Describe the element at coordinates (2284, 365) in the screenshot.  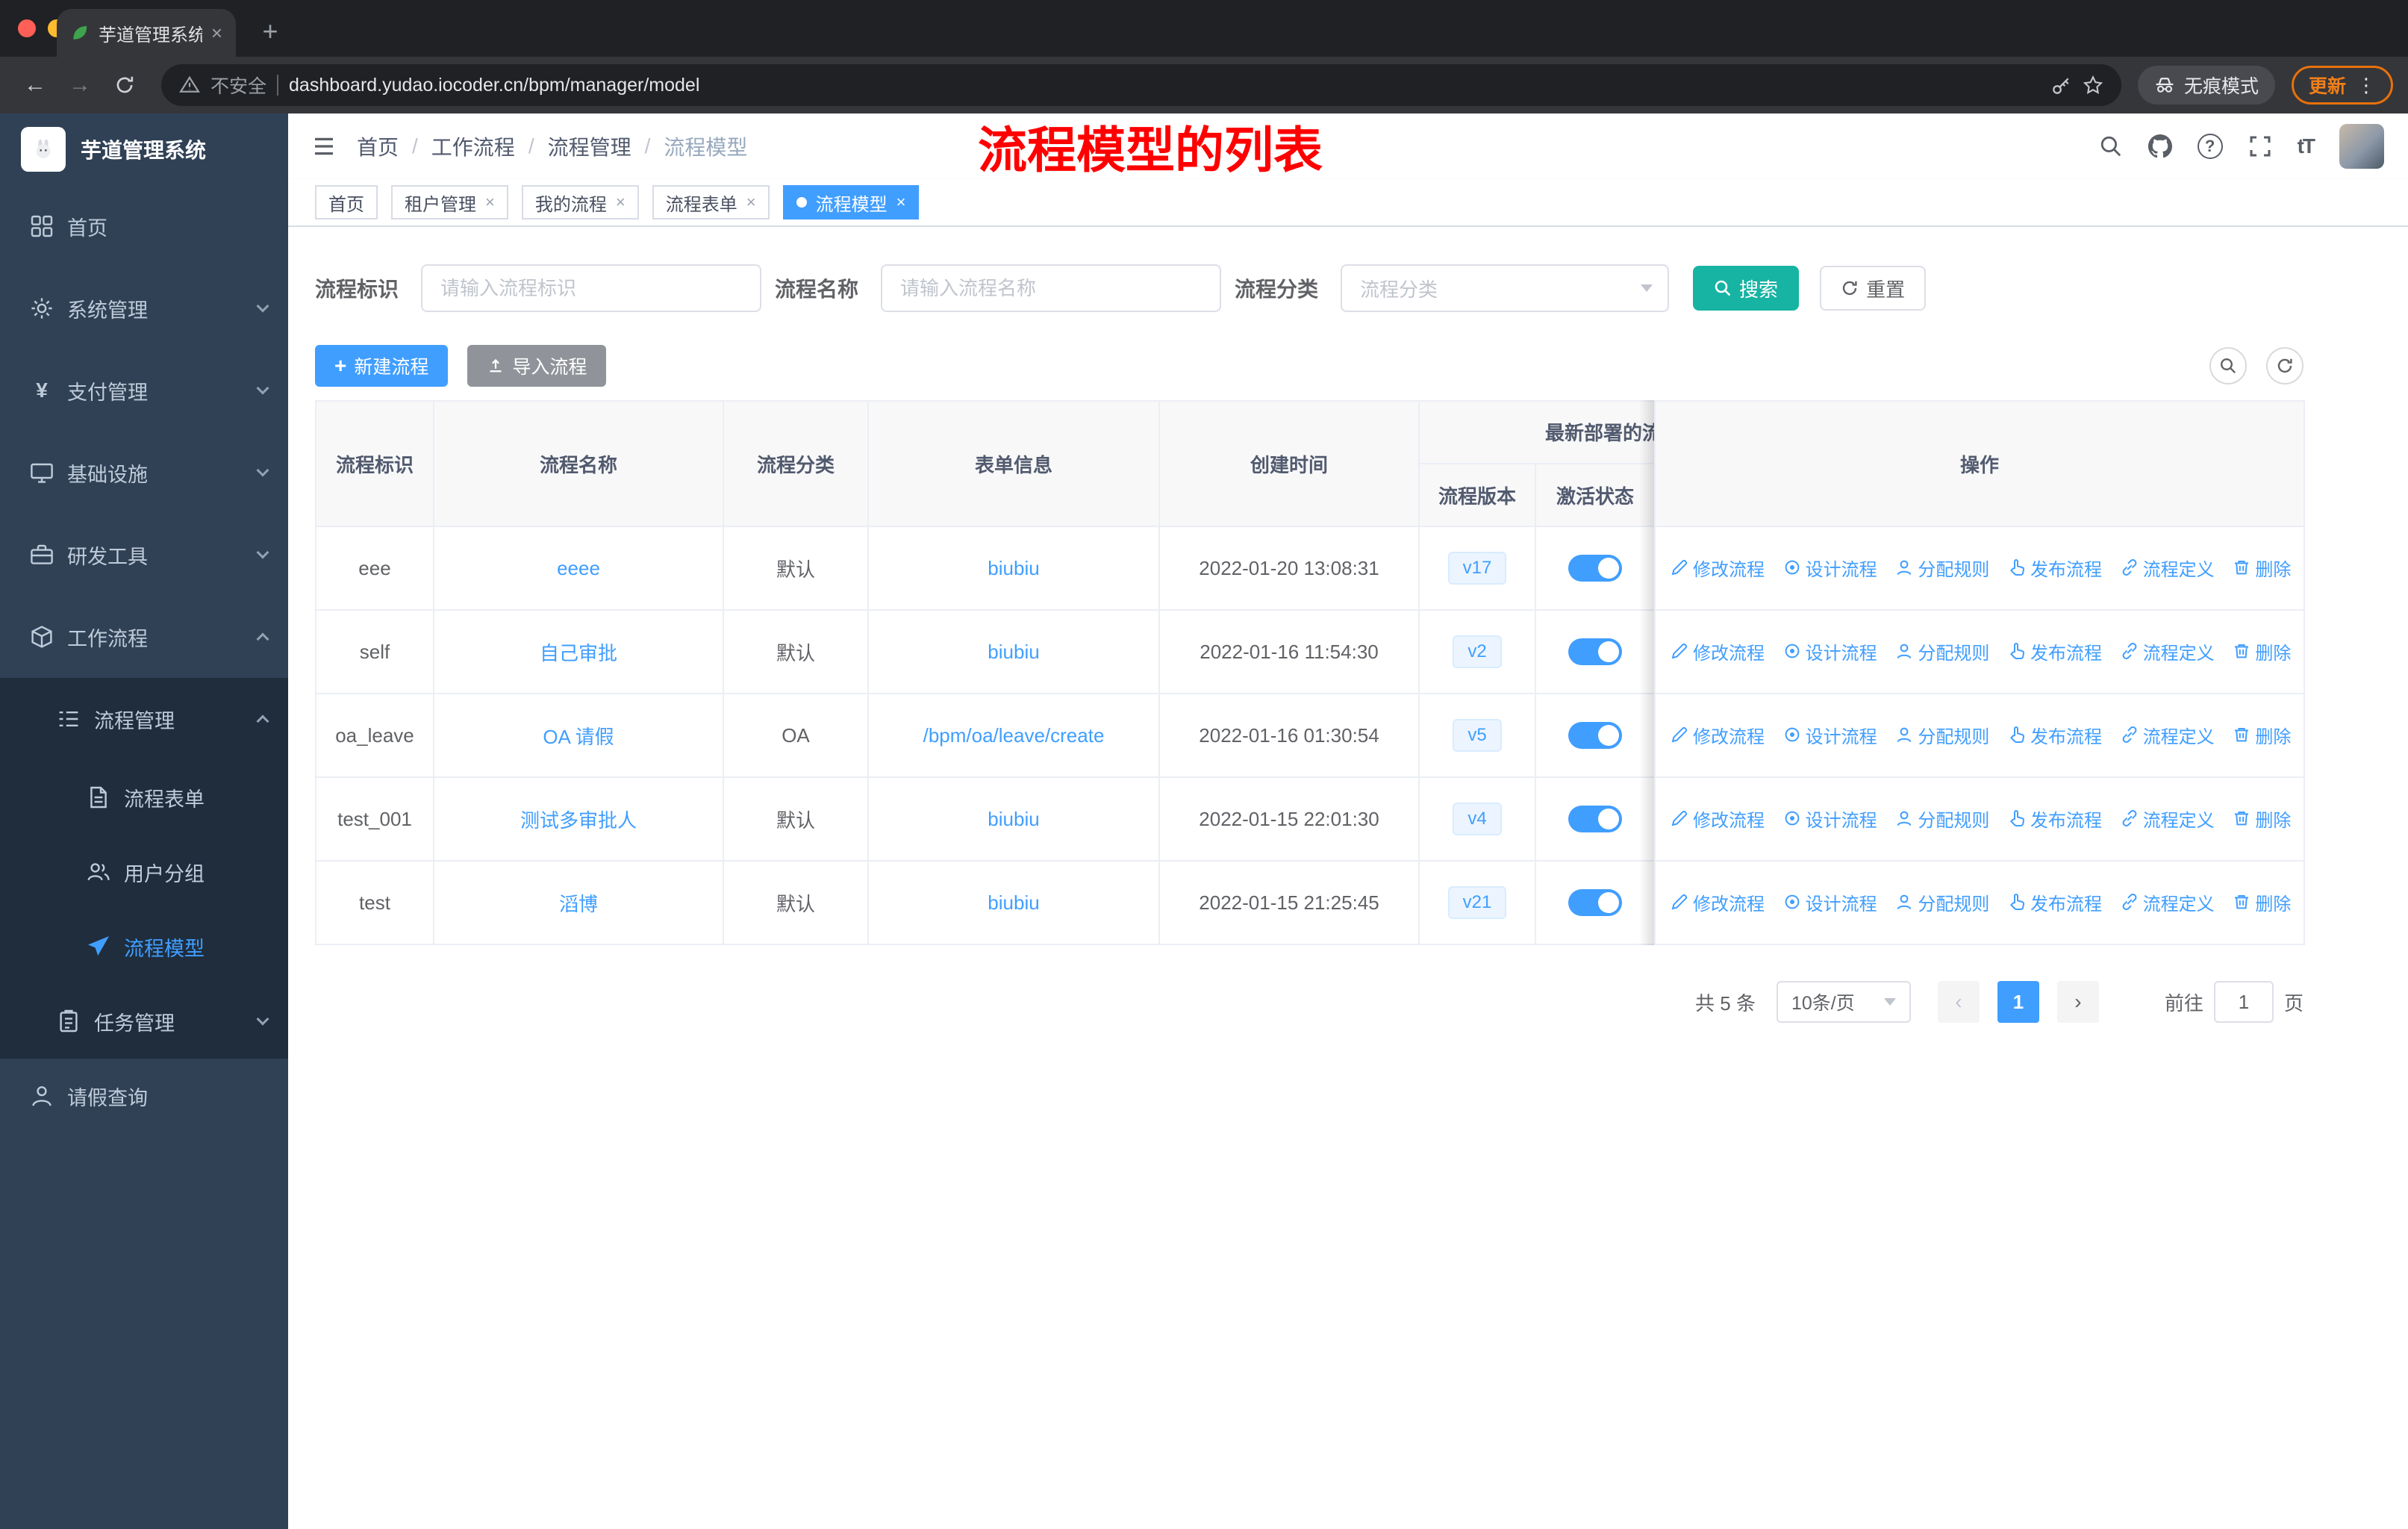
I see `refresh-table-button` at that location.